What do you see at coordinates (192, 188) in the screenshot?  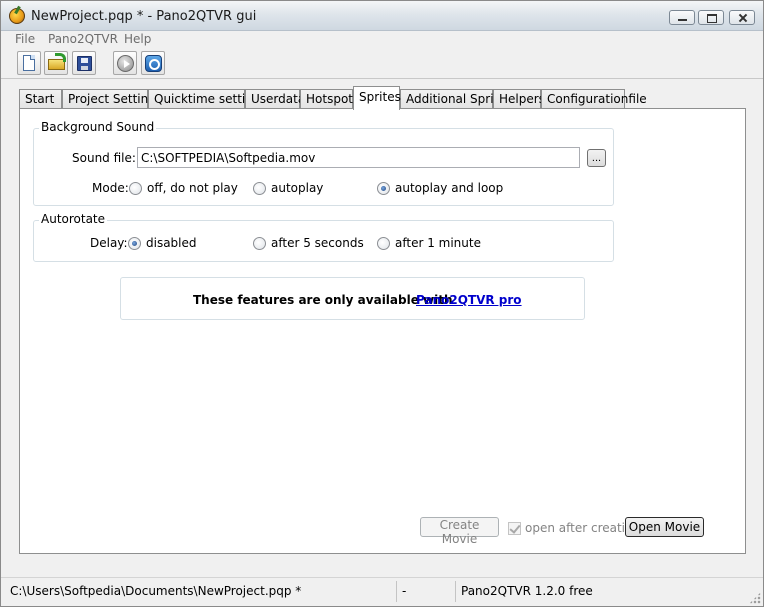 I see `mode-off-label: off, do not play` at bounding box center [192, 188].